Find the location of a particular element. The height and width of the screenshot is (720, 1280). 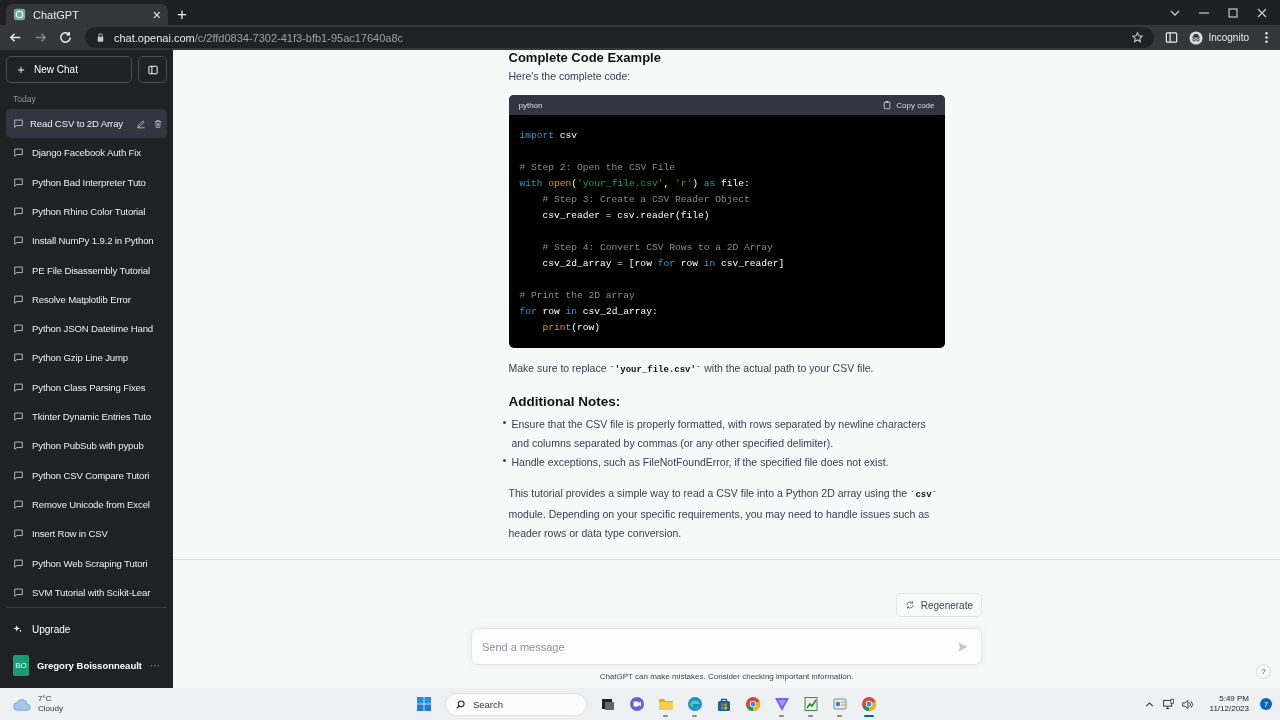

chat-item: Insert Row in CSV is located at coordinates (86, 534).